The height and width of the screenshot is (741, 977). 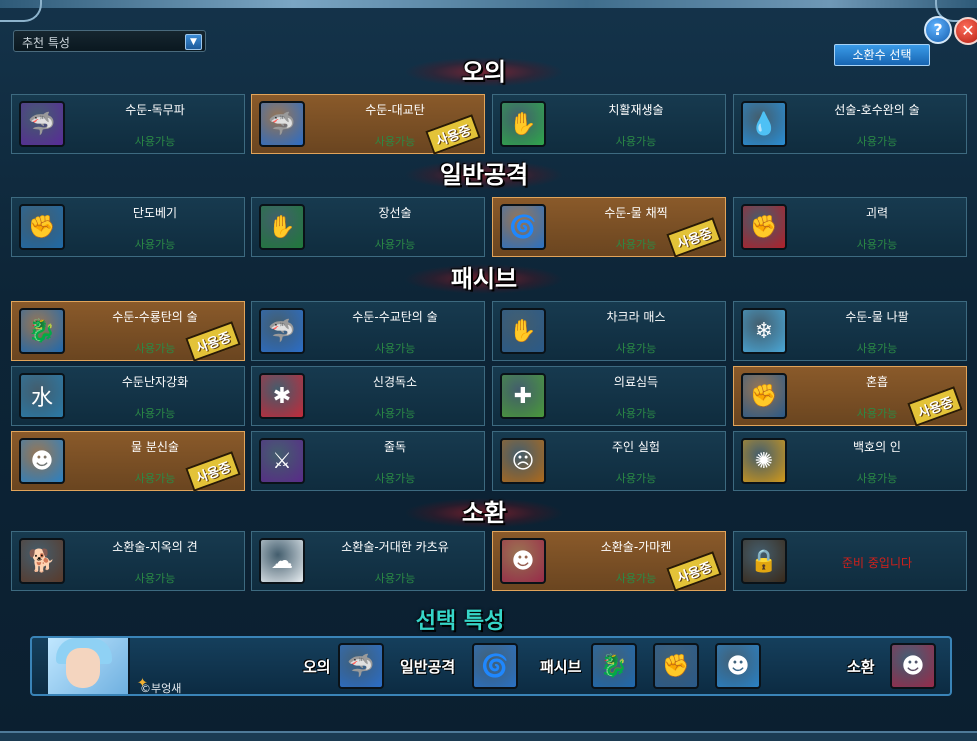 What do you see at coordinates (764, 227) in the screenshot?
I see `red-fist-icon: ✊` at bounding box center [764, 227].